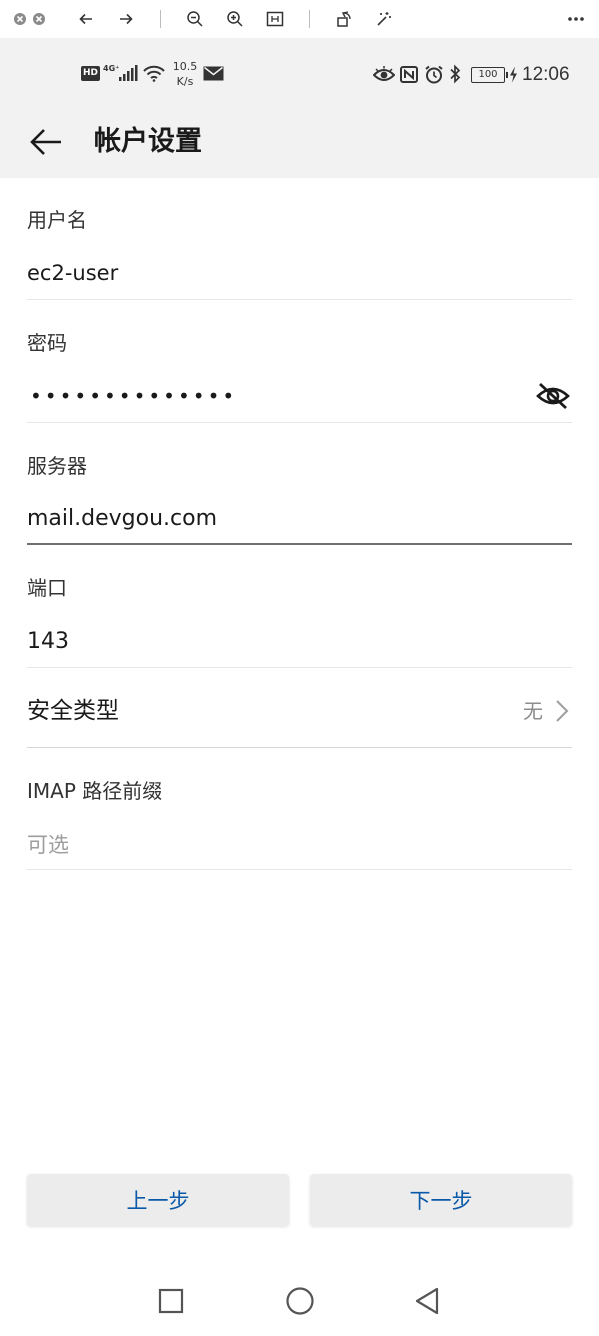 This screenshot has height=1336, width=599. What do you see at coordinates (384, 19) in the screenshot?
I see `magic-wand-icon` at bounding box center [384, 19].